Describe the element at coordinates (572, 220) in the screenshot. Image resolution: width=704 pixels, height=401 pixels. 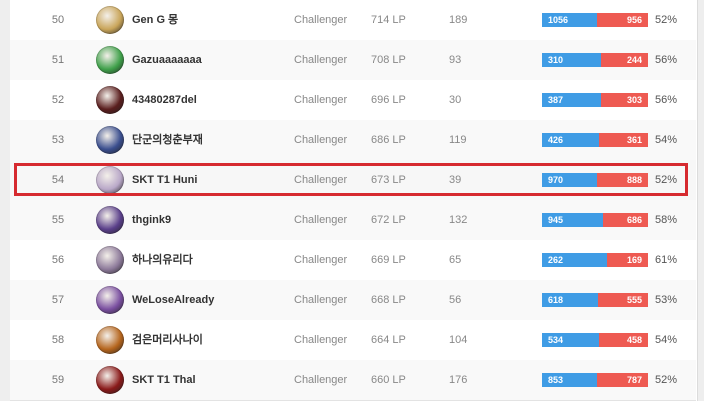
I see `wins-count: 945` at that location.